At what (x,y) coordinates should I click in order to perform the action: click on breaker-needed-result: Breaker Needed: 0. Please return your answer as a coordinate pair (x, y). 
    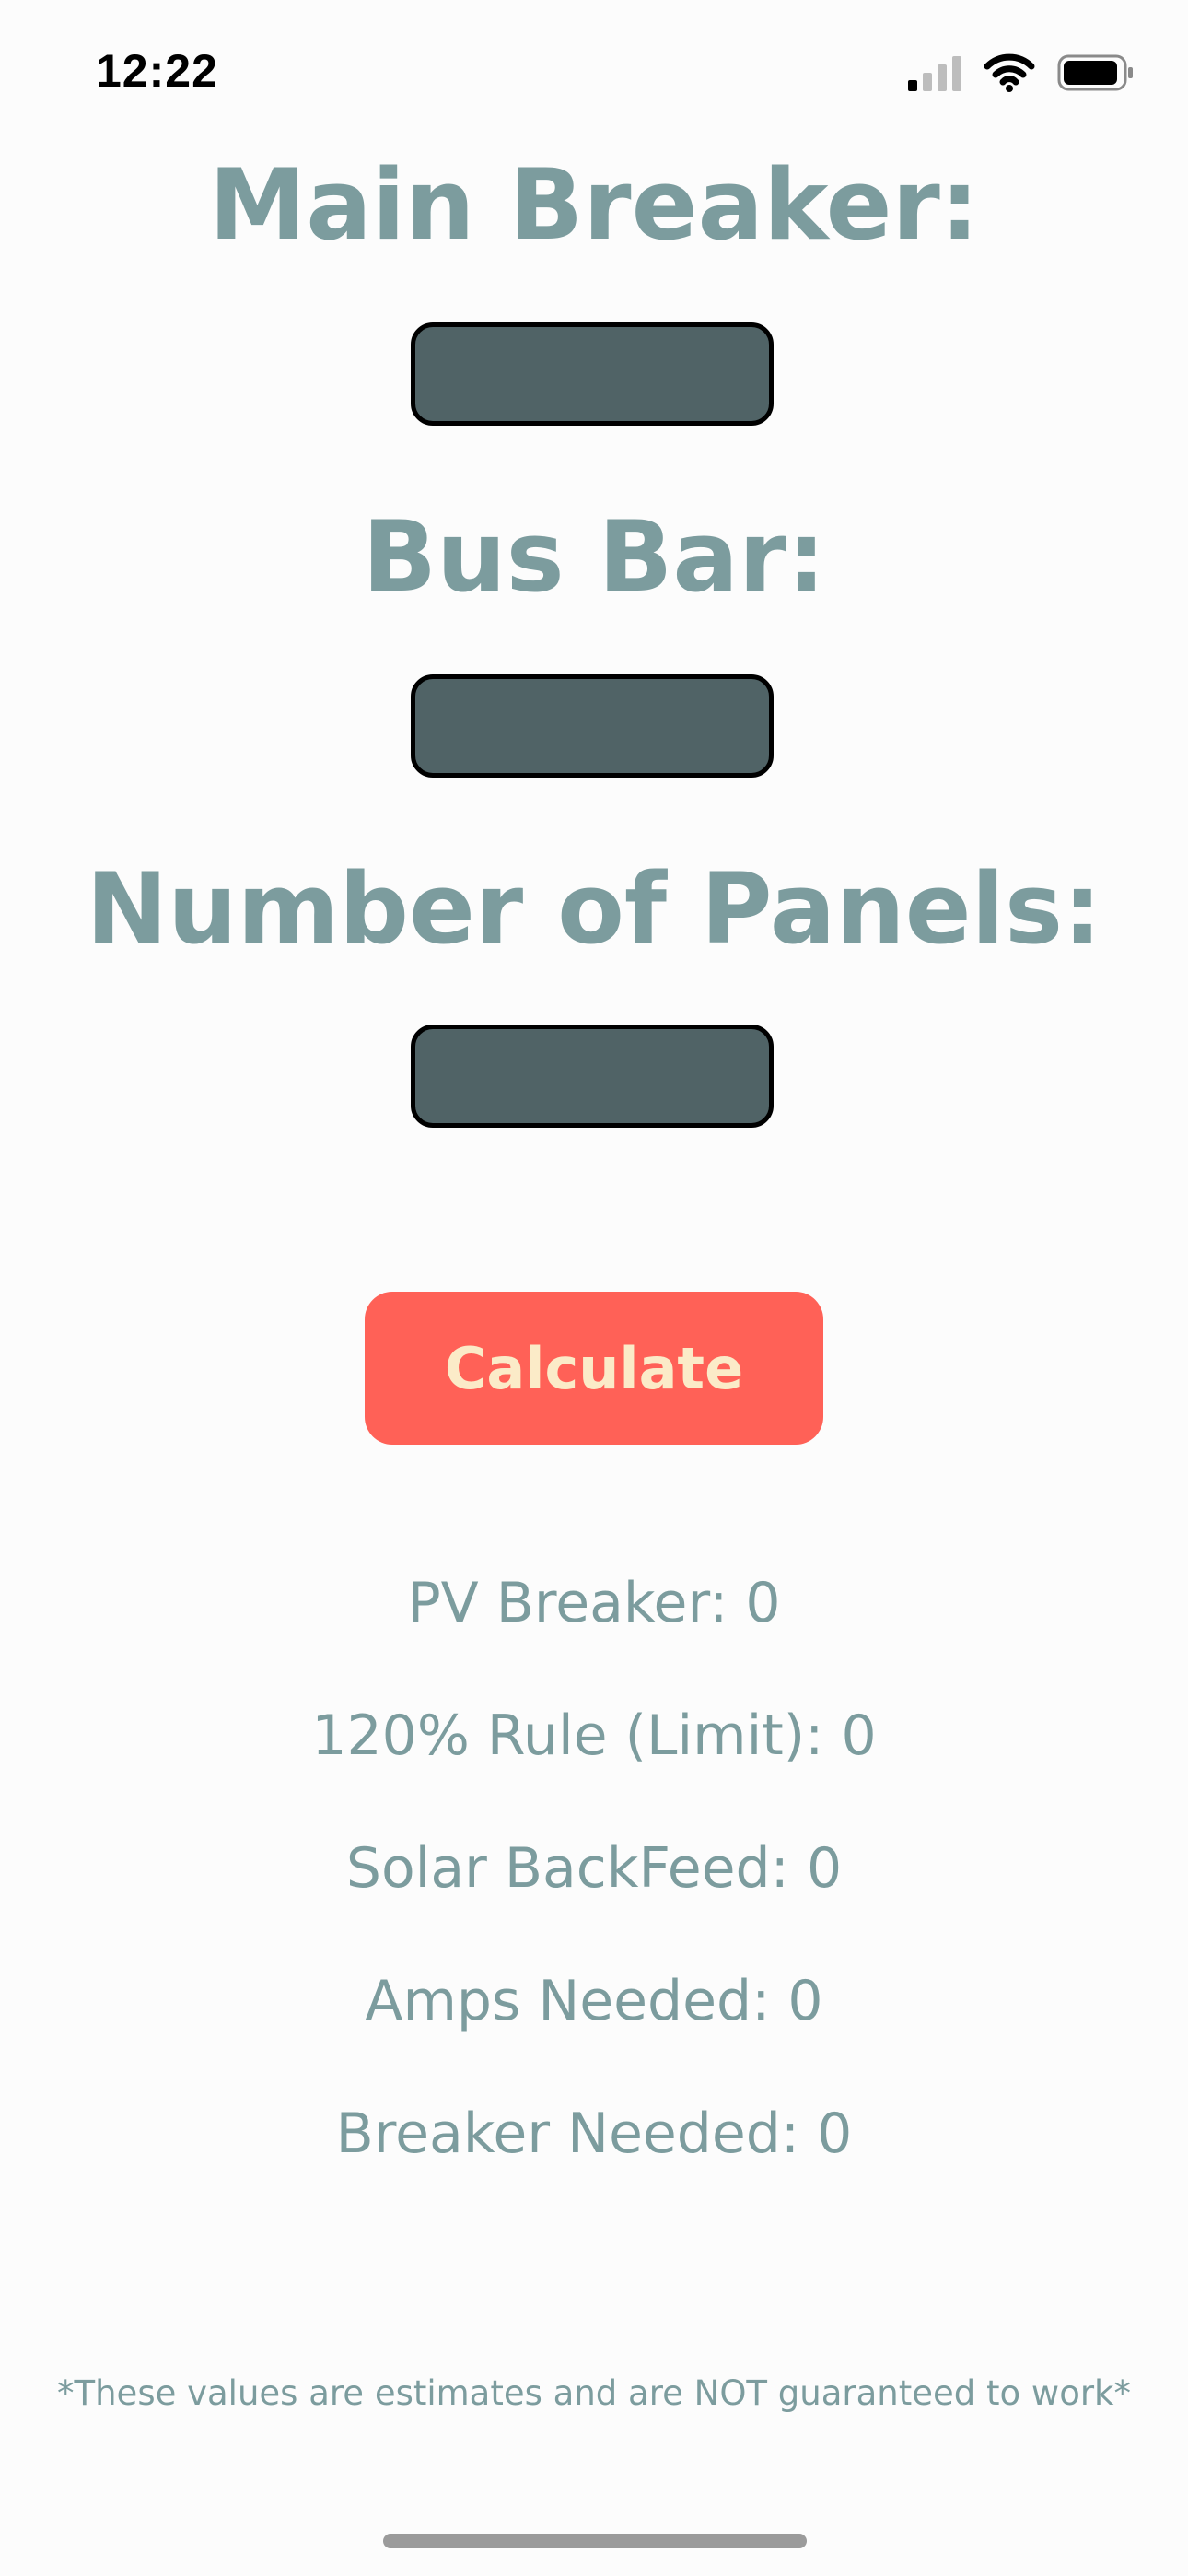
    Looking at the image, I should click on (594, 2133).